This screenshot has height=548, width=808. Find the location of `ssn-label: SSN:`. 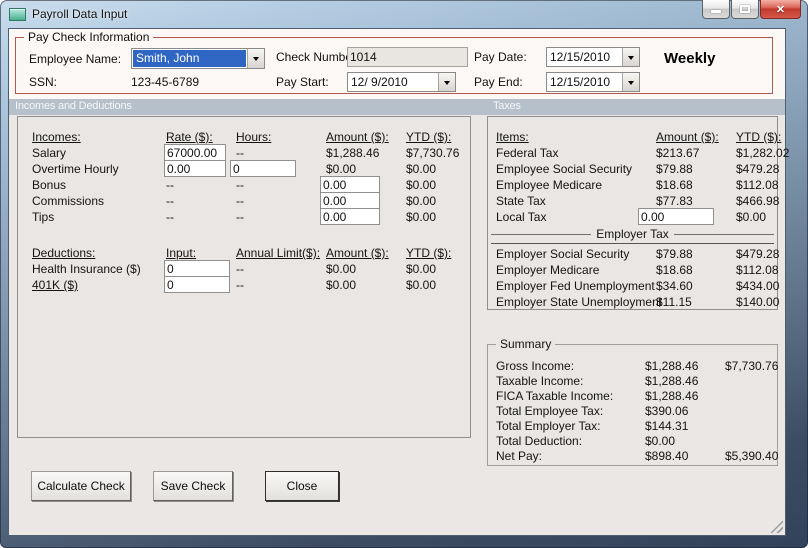

ssn-label: SSN: is located at coordinates (43, 82).